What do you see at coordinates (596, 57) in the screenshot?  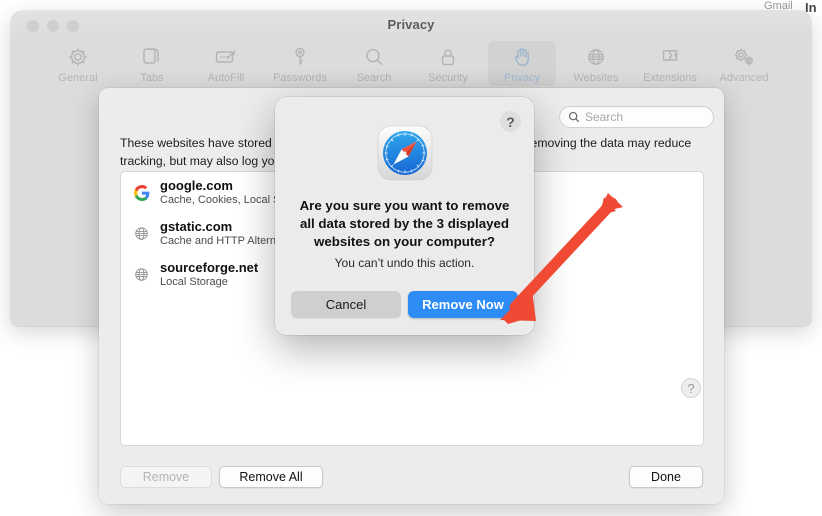 I see `globe-icon` at bounding box center [596, 57].